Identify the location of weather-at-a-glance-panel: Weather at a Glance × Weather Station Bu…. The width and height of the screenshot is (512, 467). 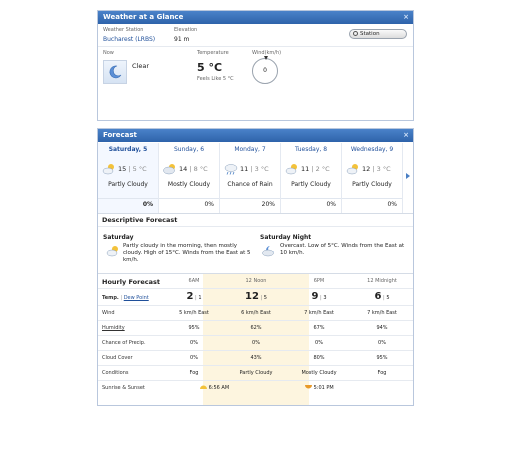
(255, 65).